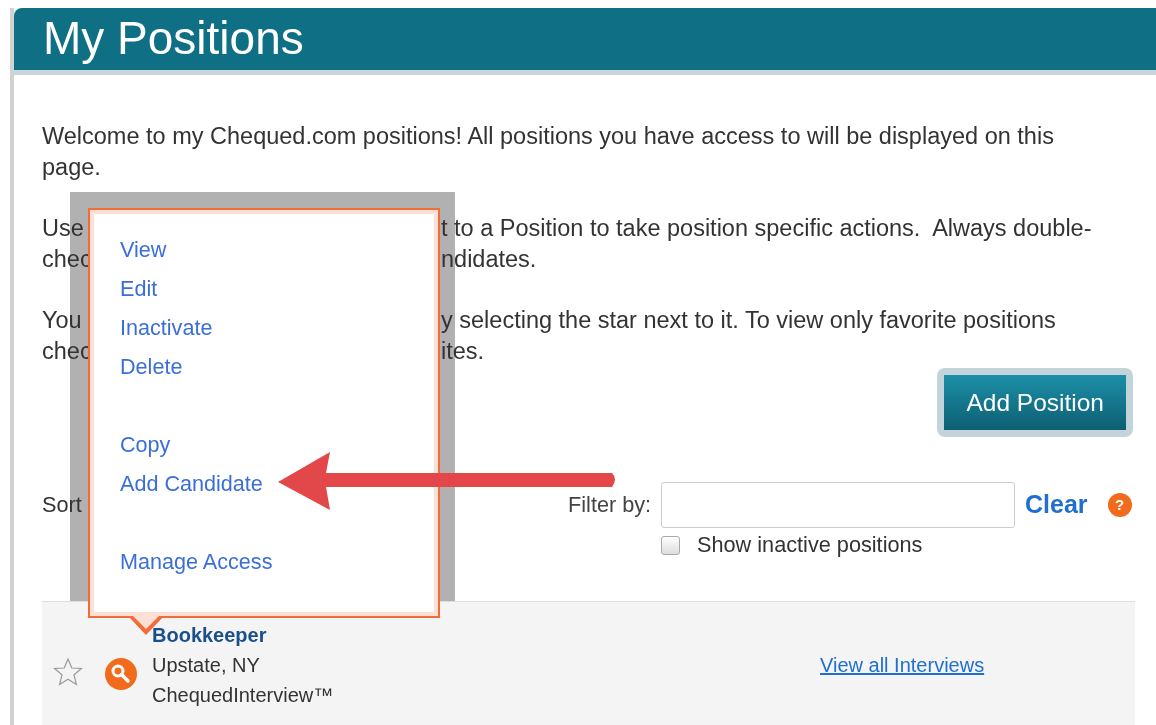  Describe the element at coordinates (63, 228) in the screenshot. I see `paragraph-fragment: Use` at that location.